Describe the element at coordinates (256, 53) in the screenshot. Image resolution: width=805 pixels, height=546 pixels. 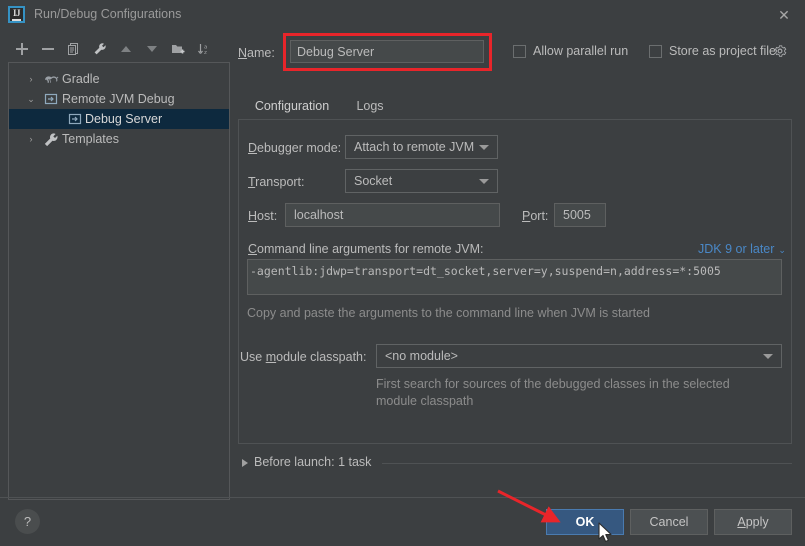
I see `name-label: Name:` at that location.